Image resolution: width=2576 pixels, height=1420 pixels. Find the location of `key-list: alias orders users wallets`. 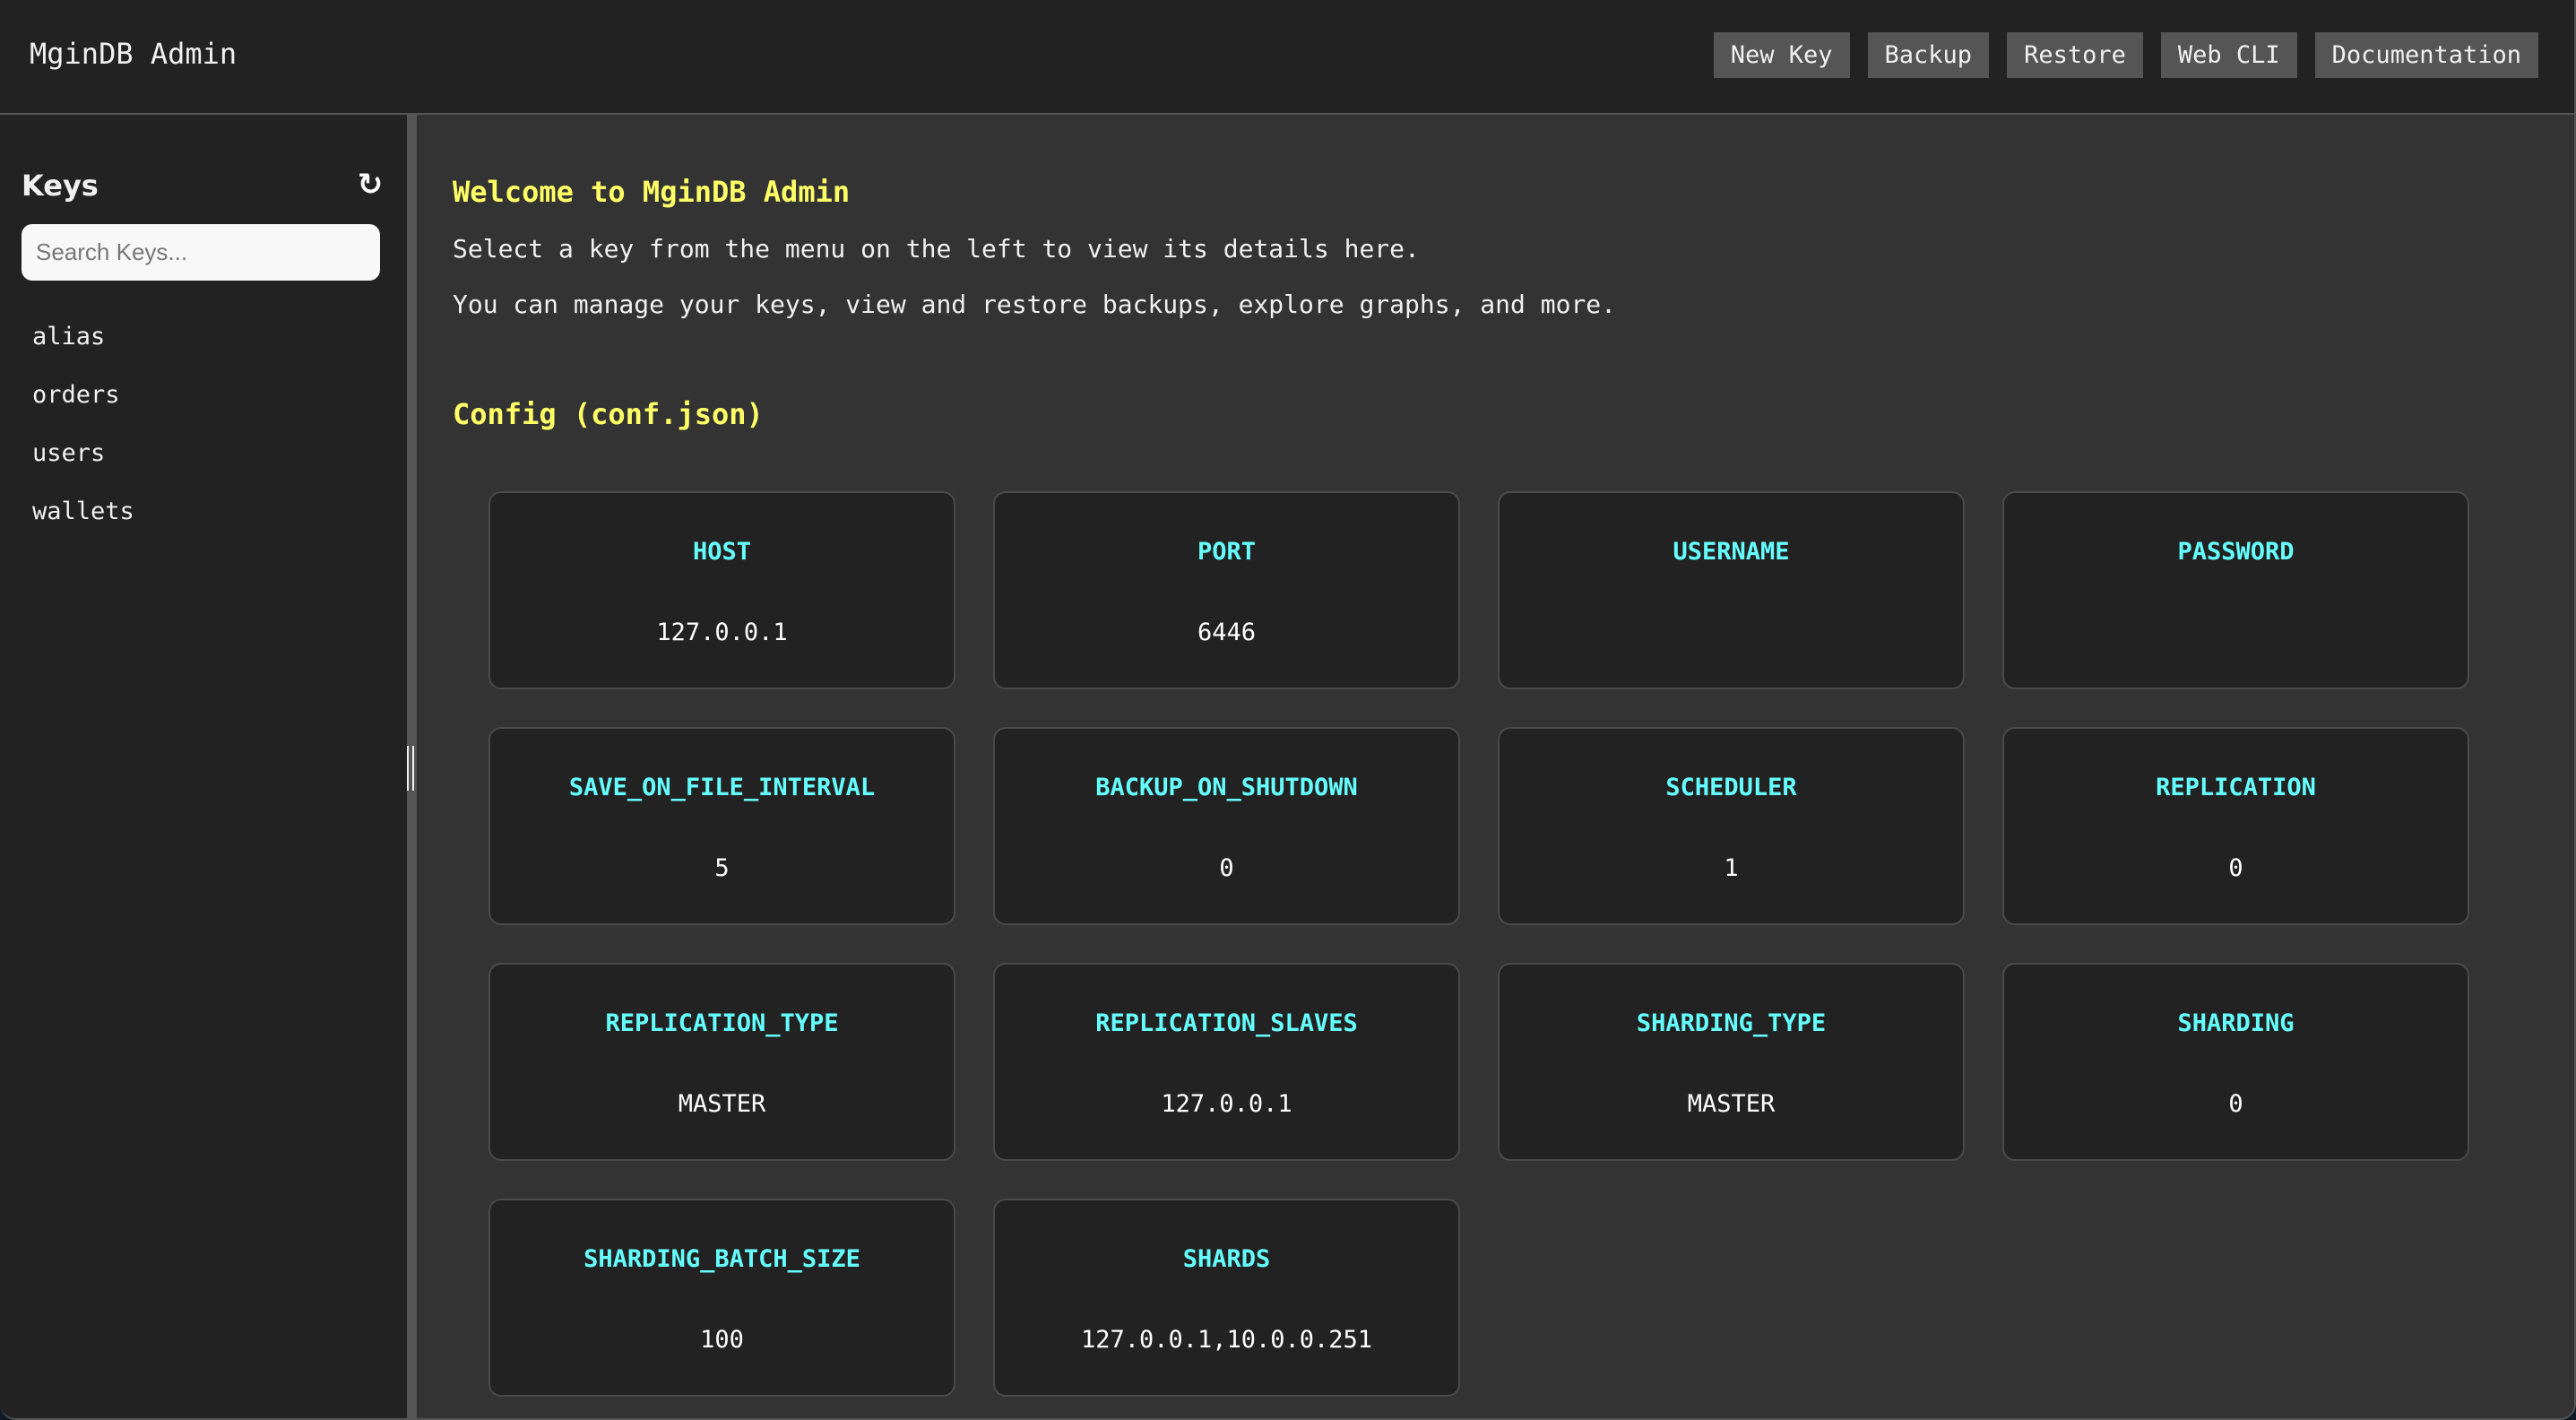

key-list: alias orders users wallets is located at coordinates (83, 424).